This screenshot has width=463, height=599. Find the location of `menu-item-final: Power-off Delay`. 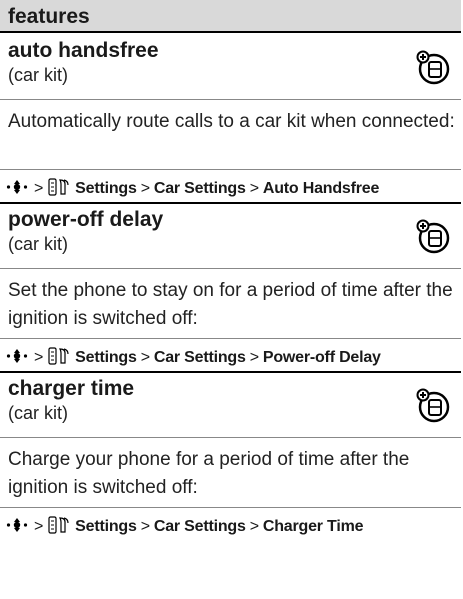

menu-item-final: Power-off Delay is located at coordinates (321, 357).